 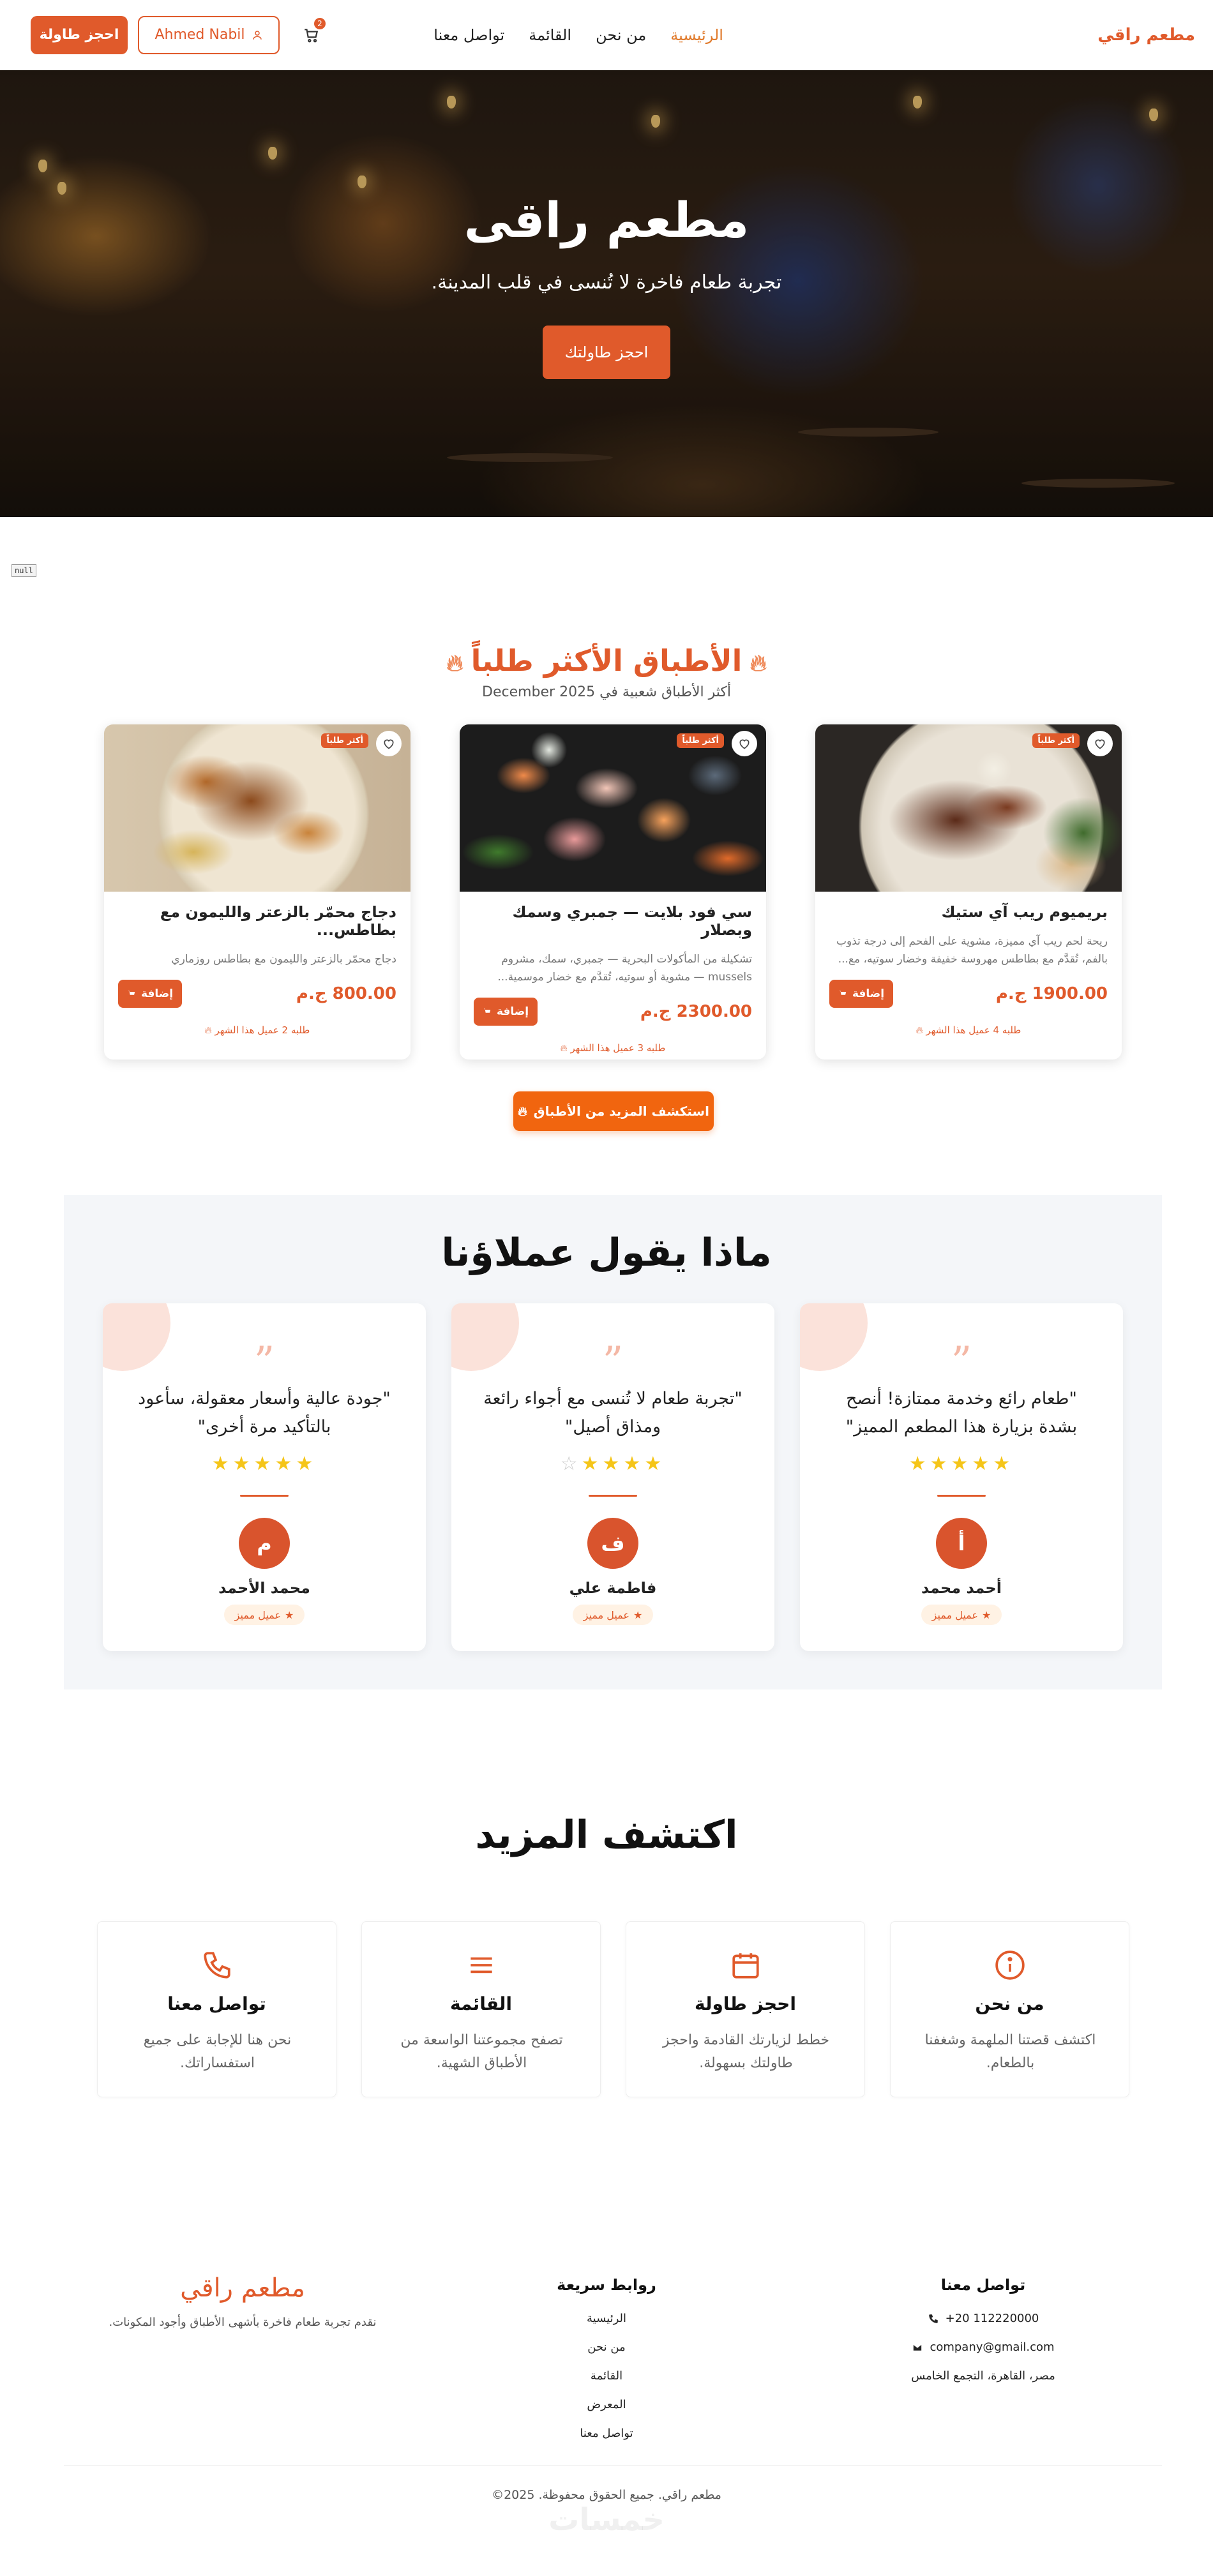 I want to click on email-text: company@gmail.com, so click(x=992, y=2347).